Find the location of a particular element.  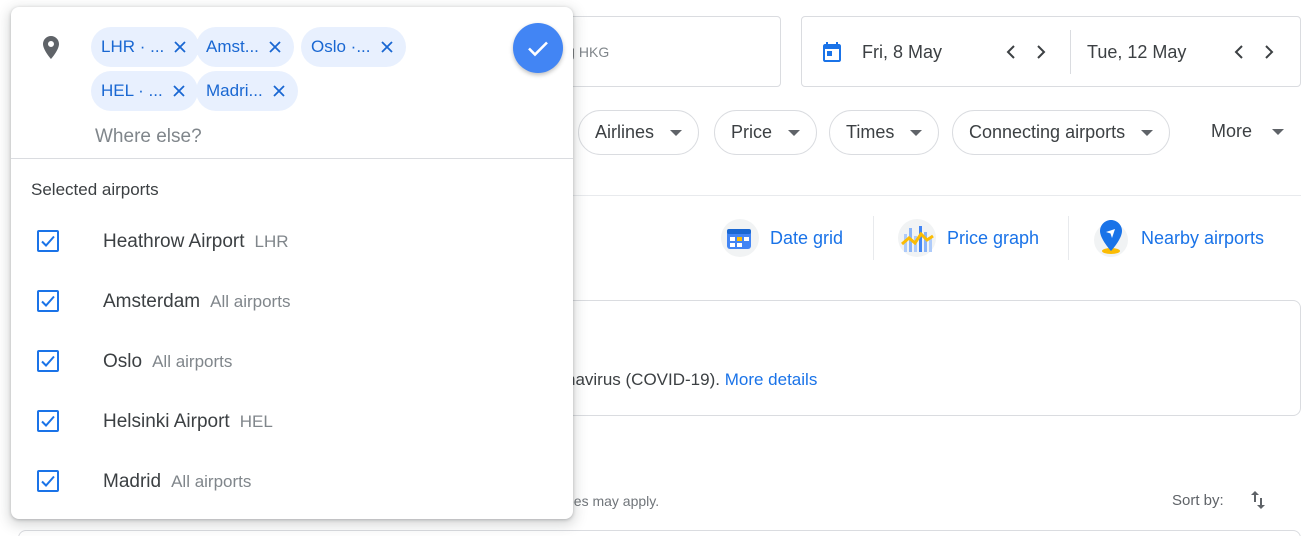

airport-name: Oslo is located at coordinates (123, 361).